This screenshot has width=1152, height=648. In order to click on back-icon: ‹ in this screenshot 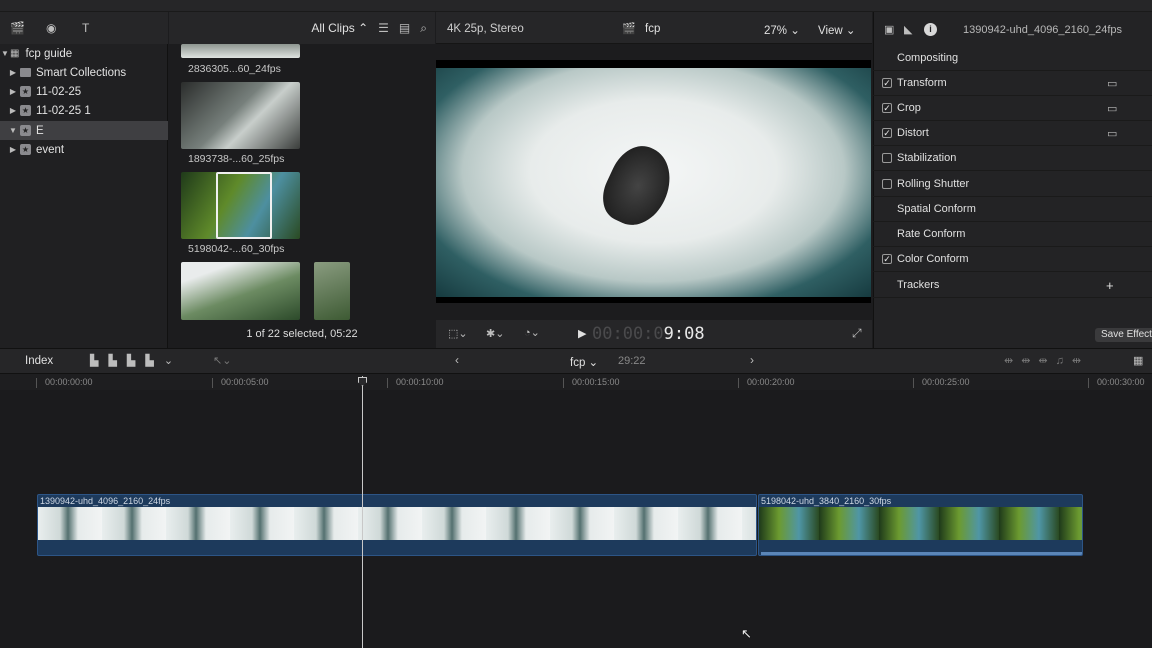, I will do `click(457, 360)`.